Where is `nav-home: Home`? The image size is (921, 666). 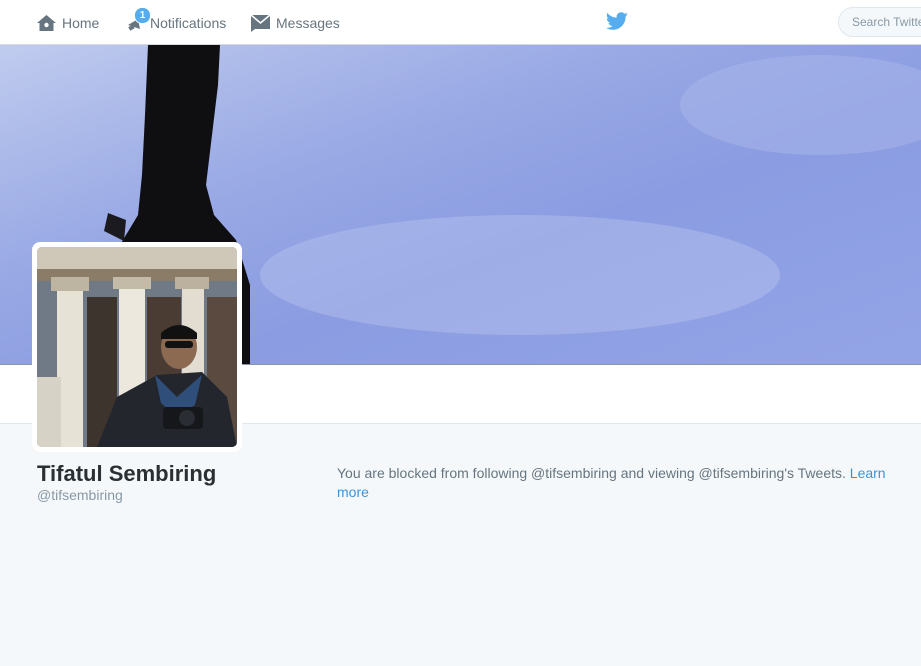
nav-home: Home is located at coordinates (67, 22).